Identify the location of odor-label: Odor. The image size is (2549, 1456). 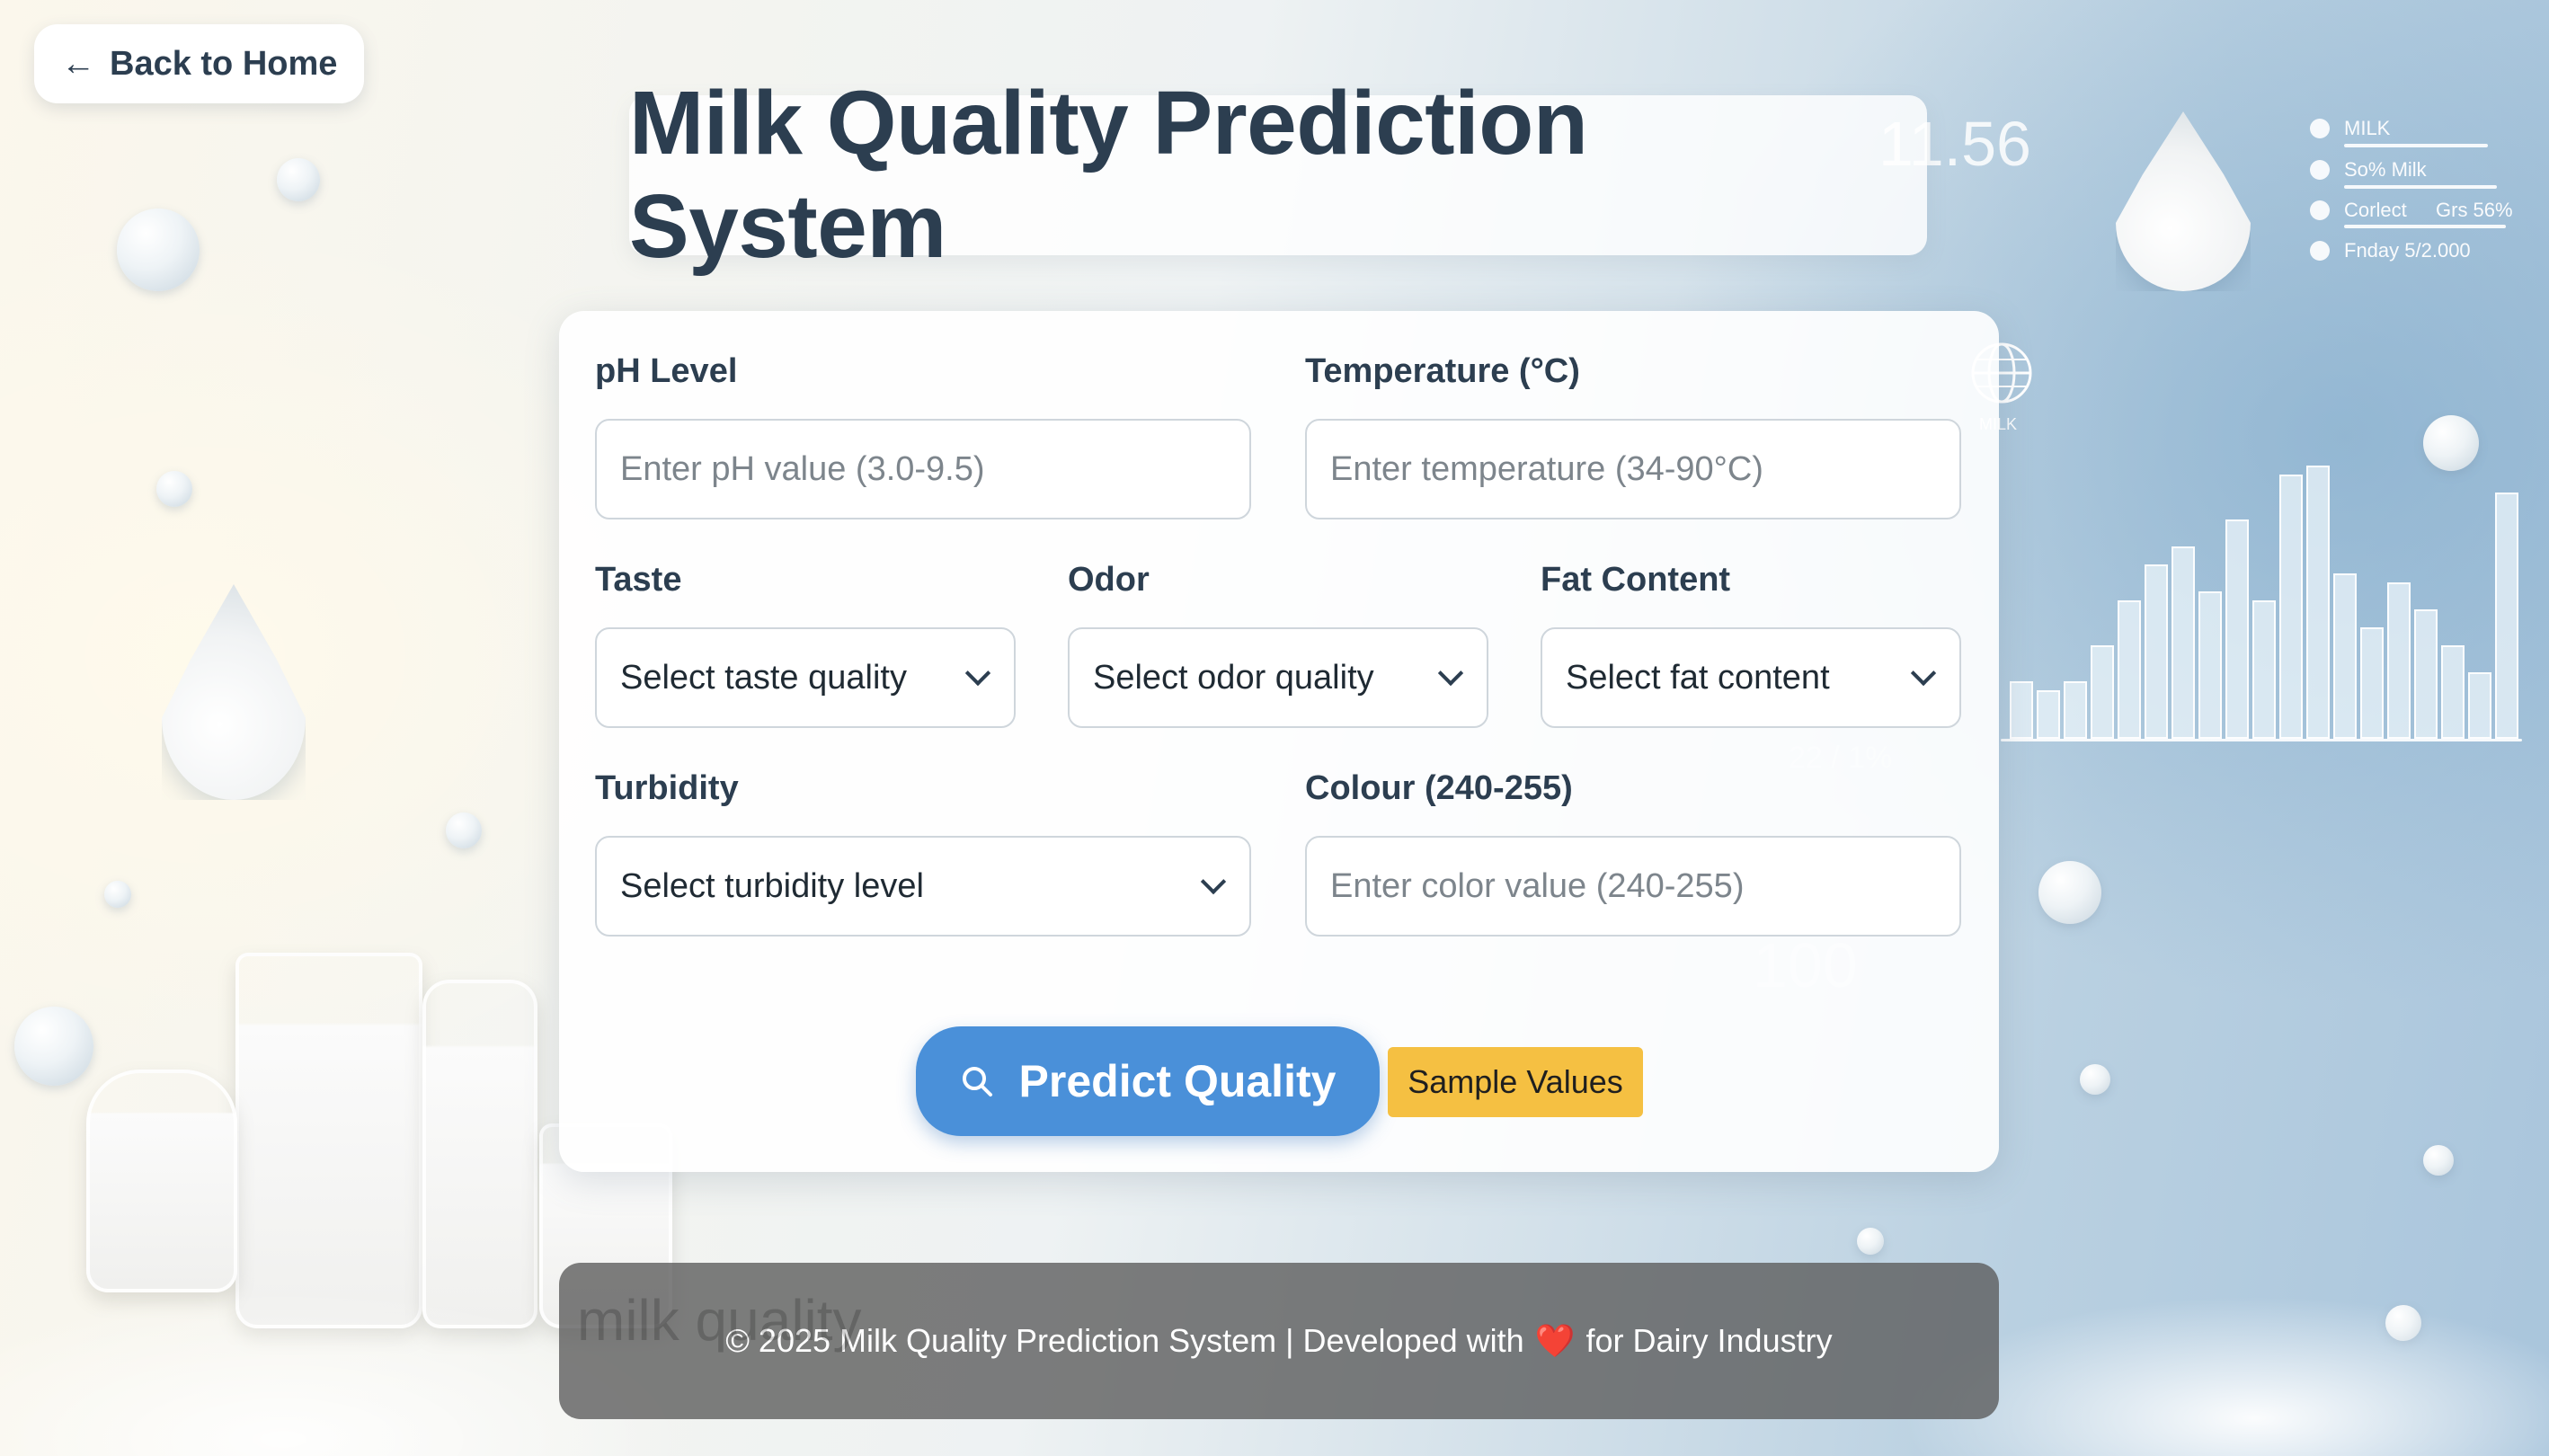
(1109, 580).